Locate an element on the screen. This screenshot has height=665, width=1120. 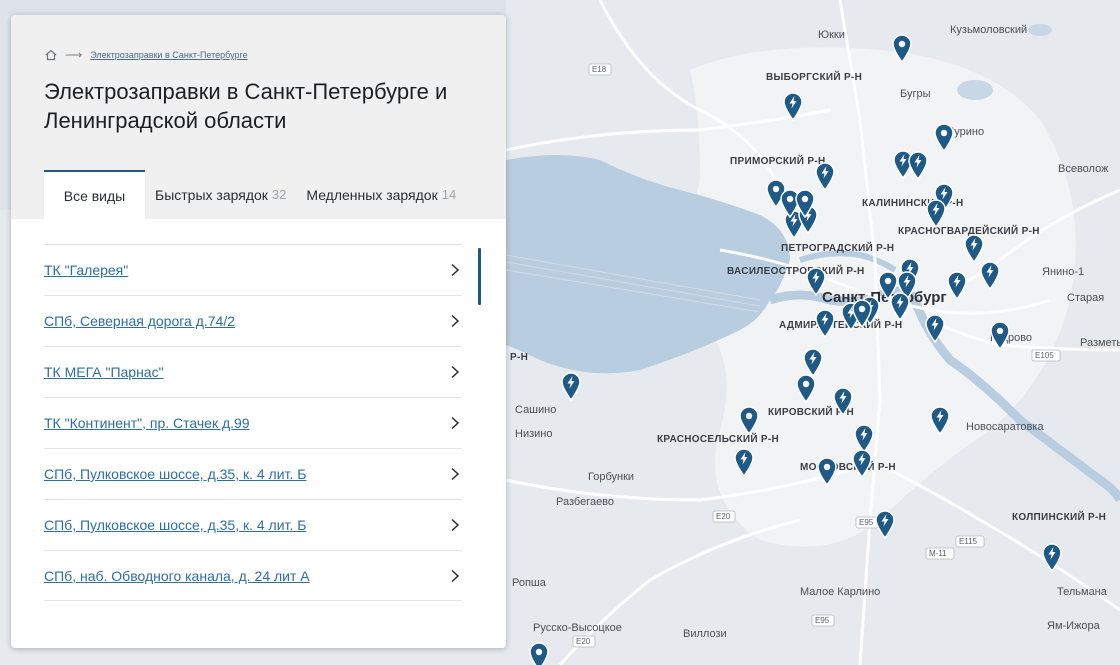
list-item: ТК "Континент", пр. Стачек д.99 is located at coordinates (253, 422).